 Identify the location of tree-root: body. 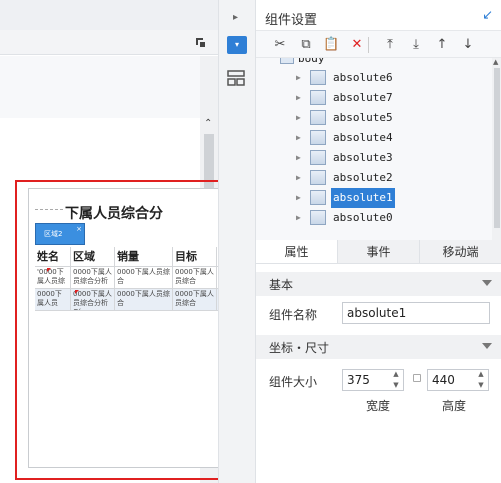
(302, 61).